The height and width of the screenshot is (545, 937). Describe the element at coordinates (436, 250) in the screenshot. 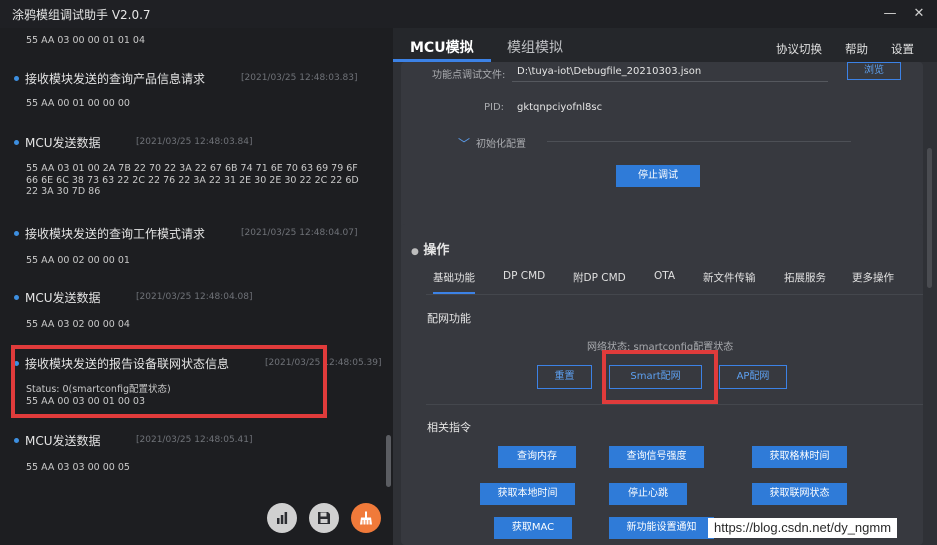

I see `operations-title-text: 操作` at that location.